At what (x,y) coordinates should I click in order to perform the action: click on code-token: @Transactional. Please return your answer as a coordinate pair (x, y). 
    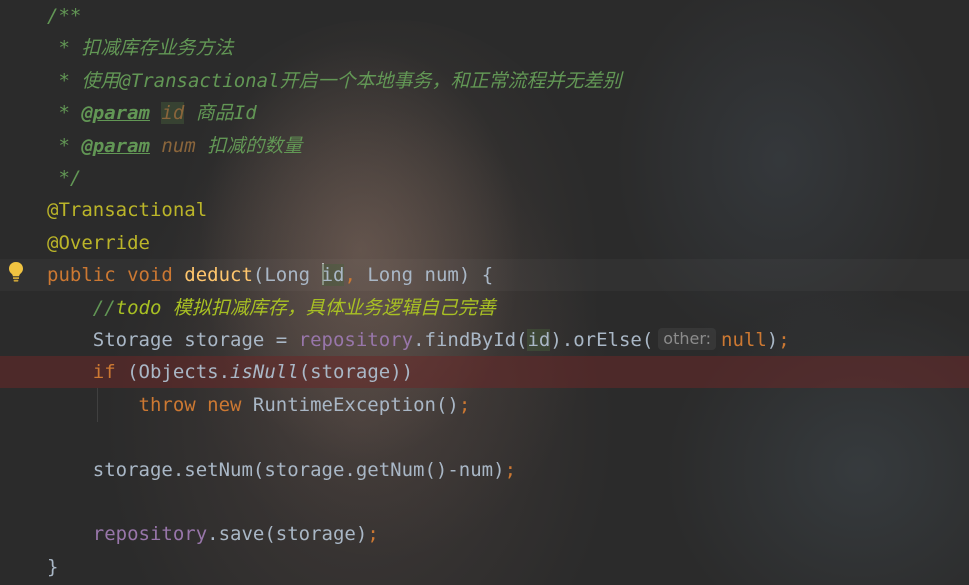
    Looking at the image, I should click on (127, 210).